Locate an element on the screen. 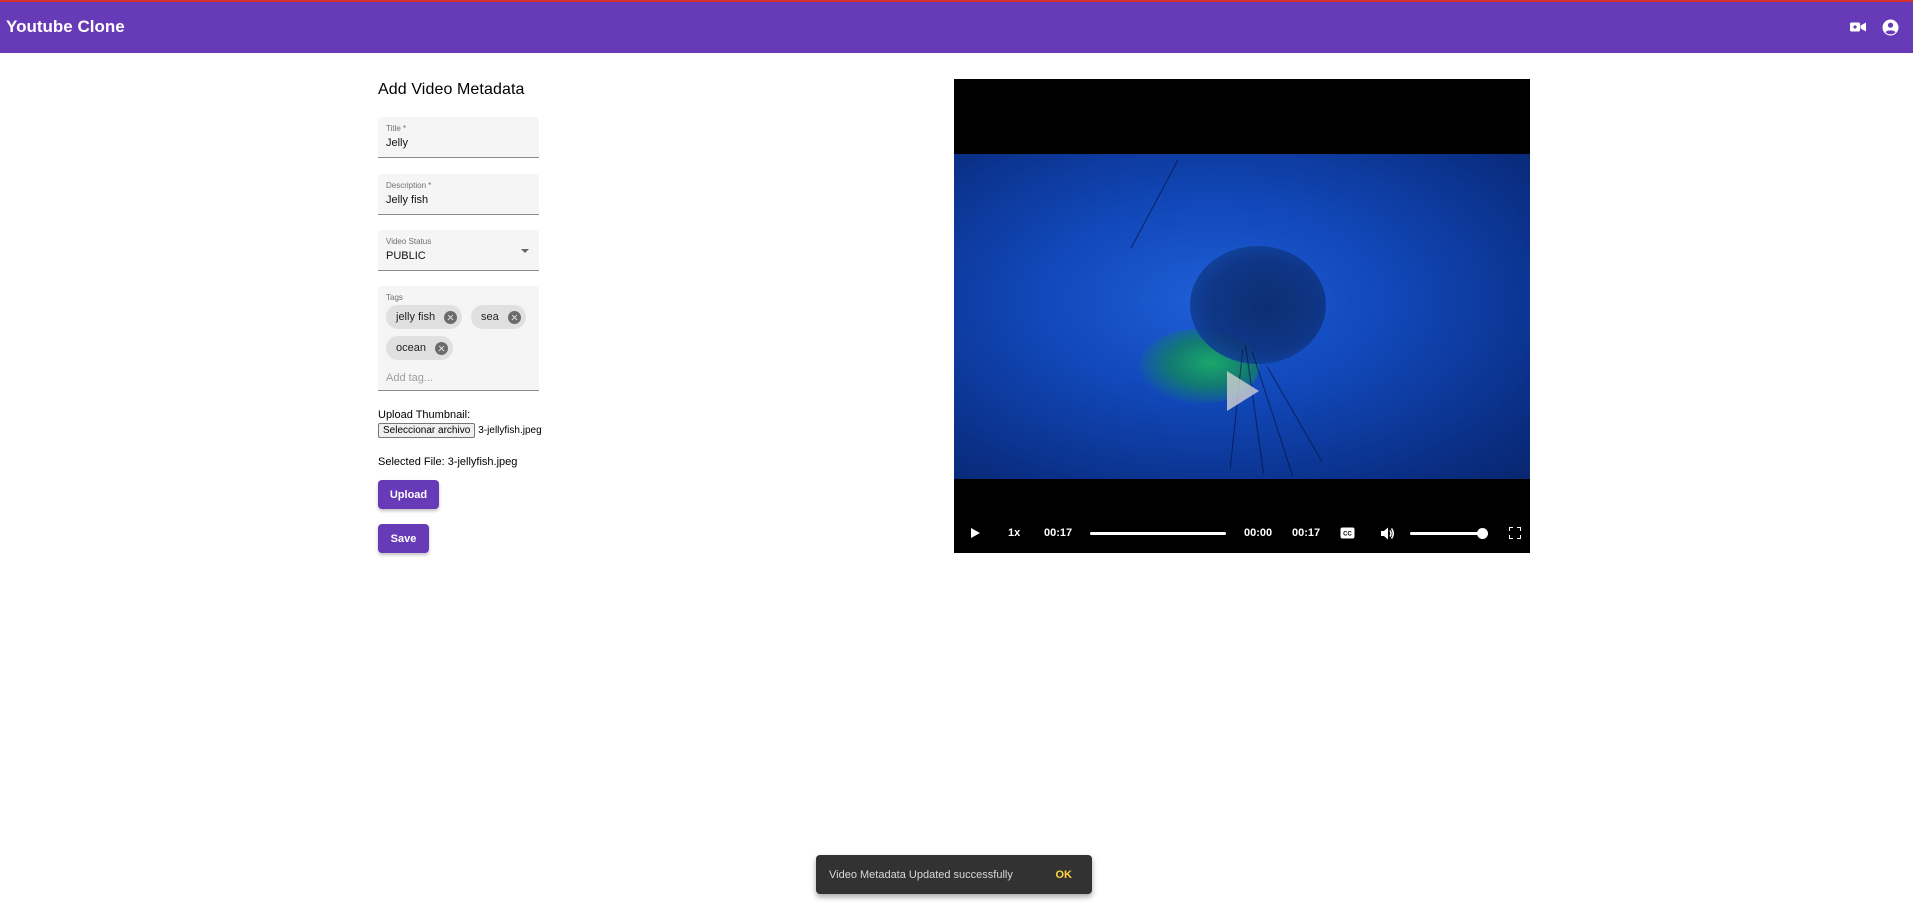  video-frame is located at coordinates (1242, 316).